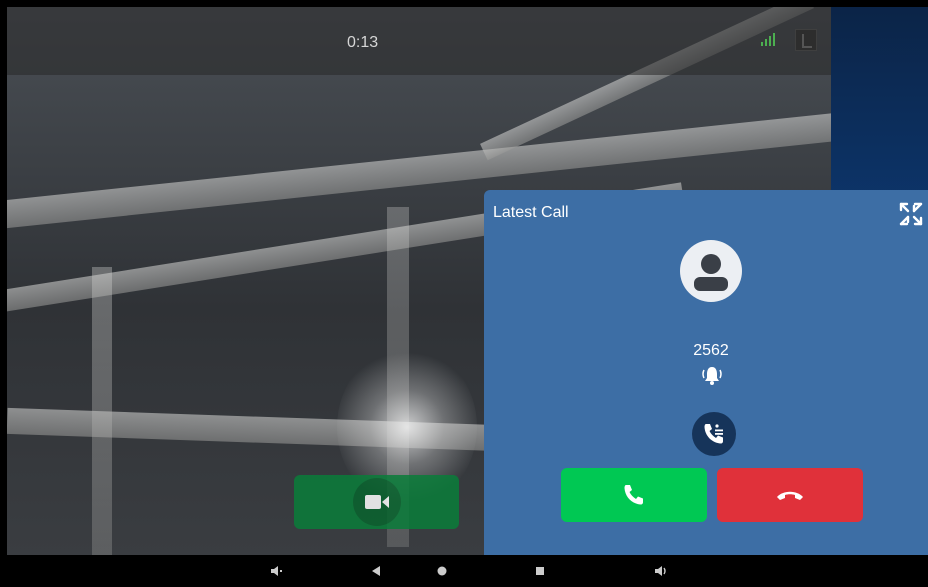 The image size is (928, 587). I want to click on phone-answer-icon, so click(633, 495).